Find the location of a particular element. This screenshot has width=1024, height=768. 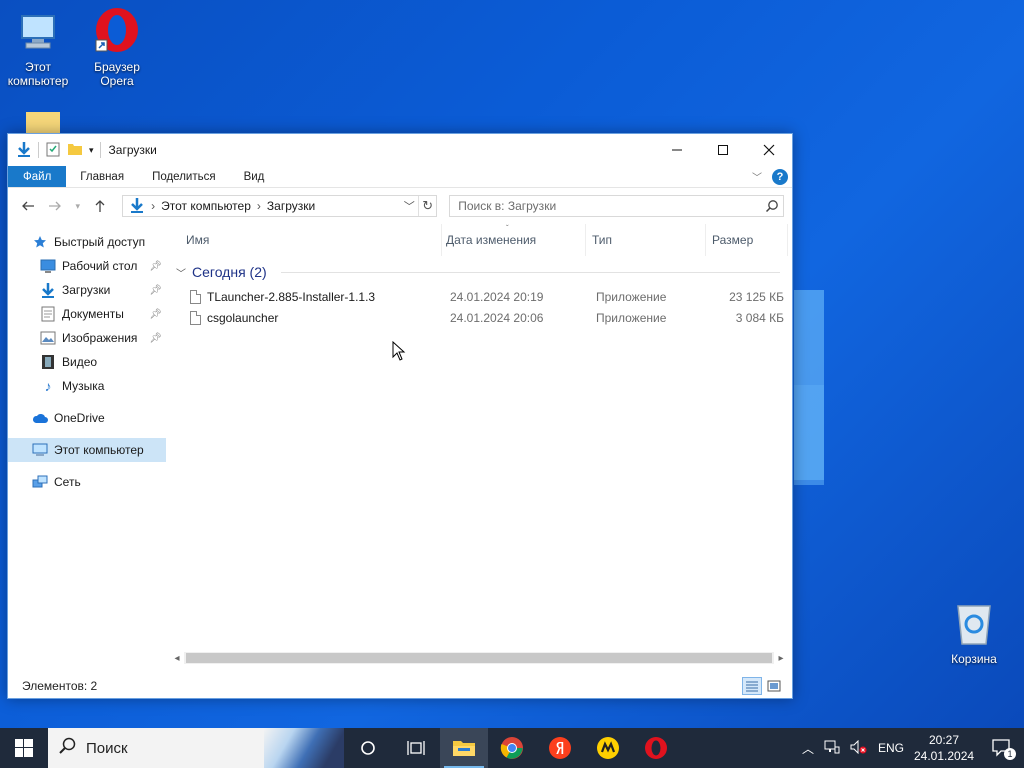

file-date: 24.01.2024 20:06 is located at coordinates (497, 317).